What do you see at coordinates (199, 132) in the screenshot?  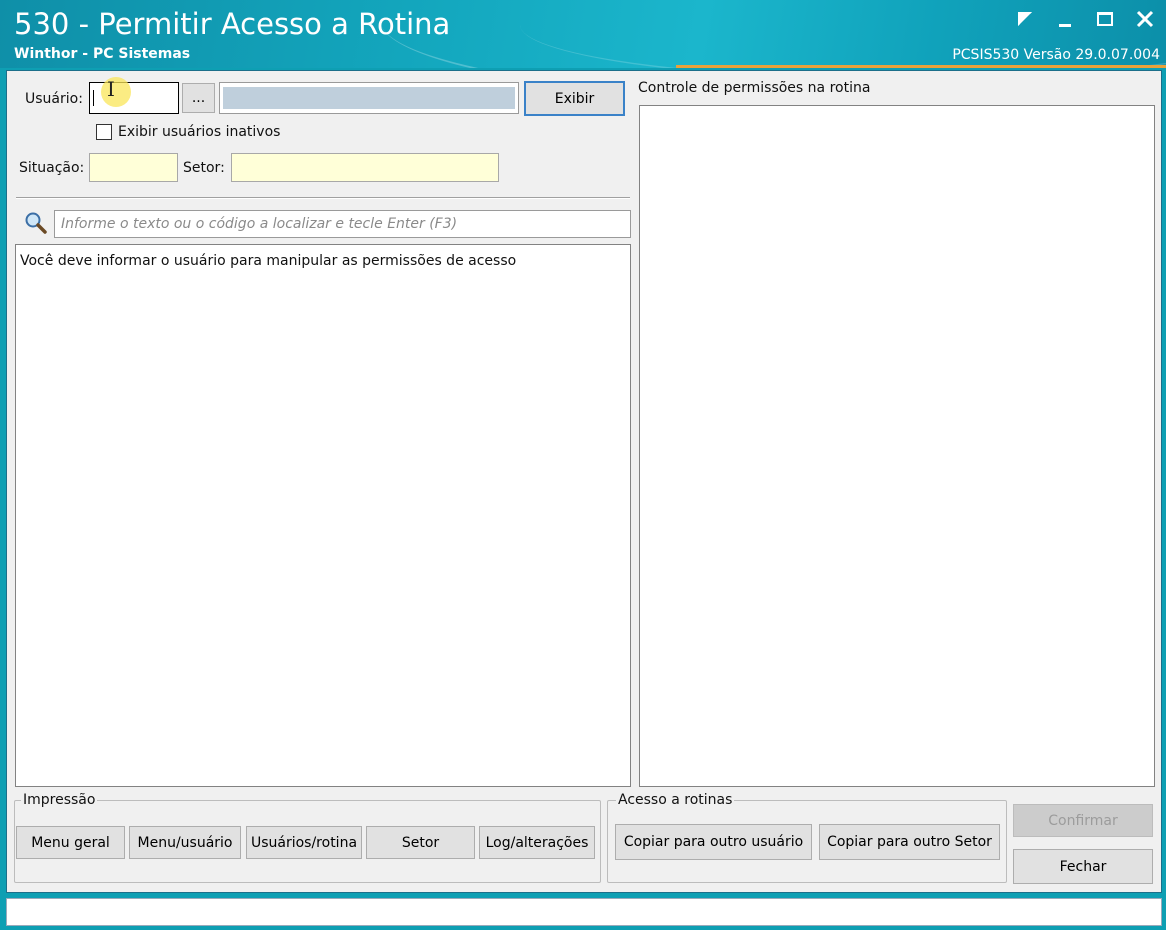 I see `inactive-users-label: Exibir usuários inativos` at bounding box center [199, 132].